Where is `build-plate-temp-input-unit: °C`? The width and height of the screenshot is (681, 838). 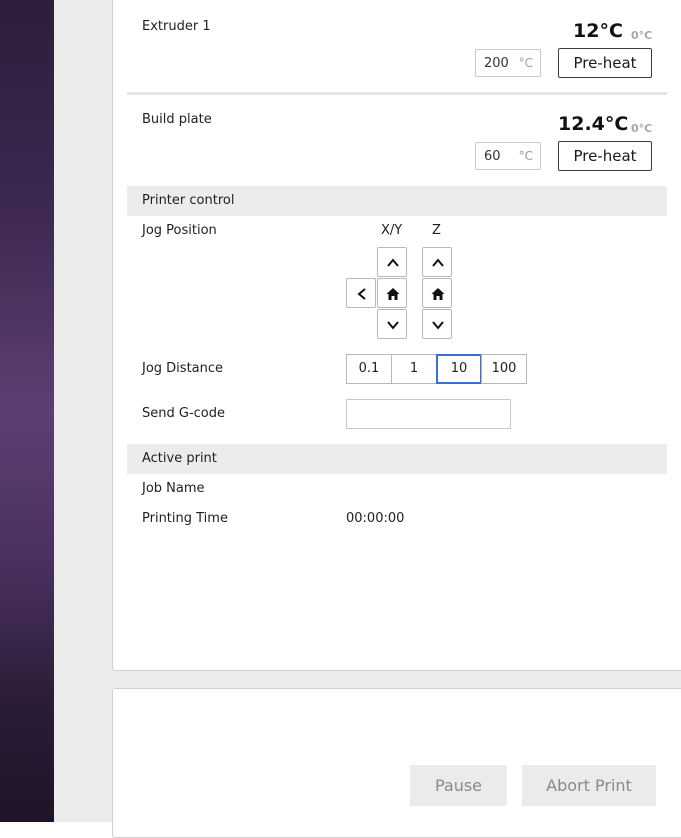 build-plate-temp-input-unit: °C is located at coordinates (525, 156).